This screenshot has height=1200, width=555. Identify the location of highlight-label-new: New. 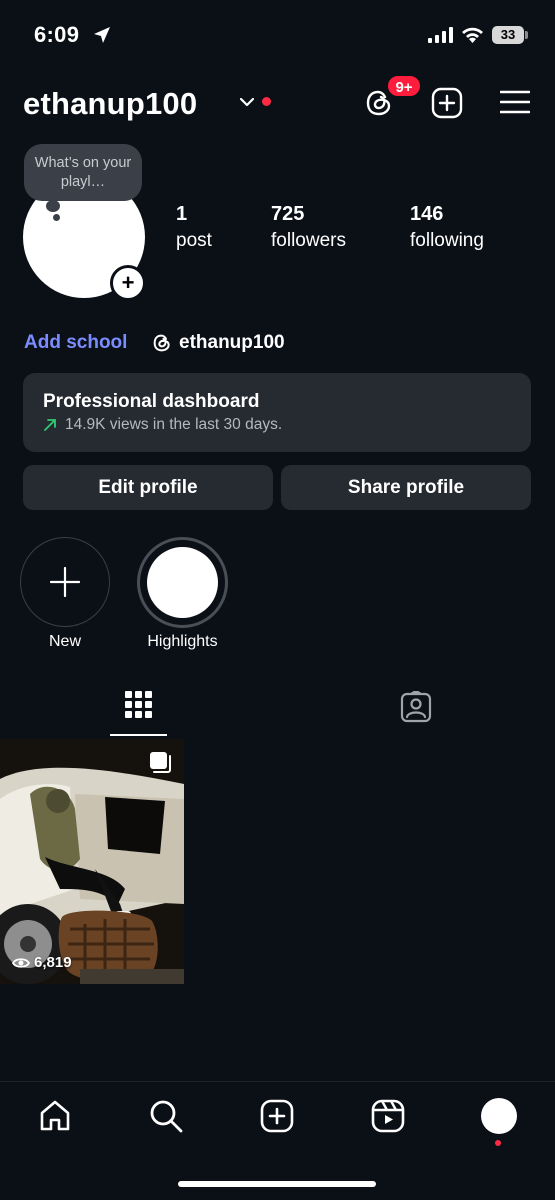
(64, 641).